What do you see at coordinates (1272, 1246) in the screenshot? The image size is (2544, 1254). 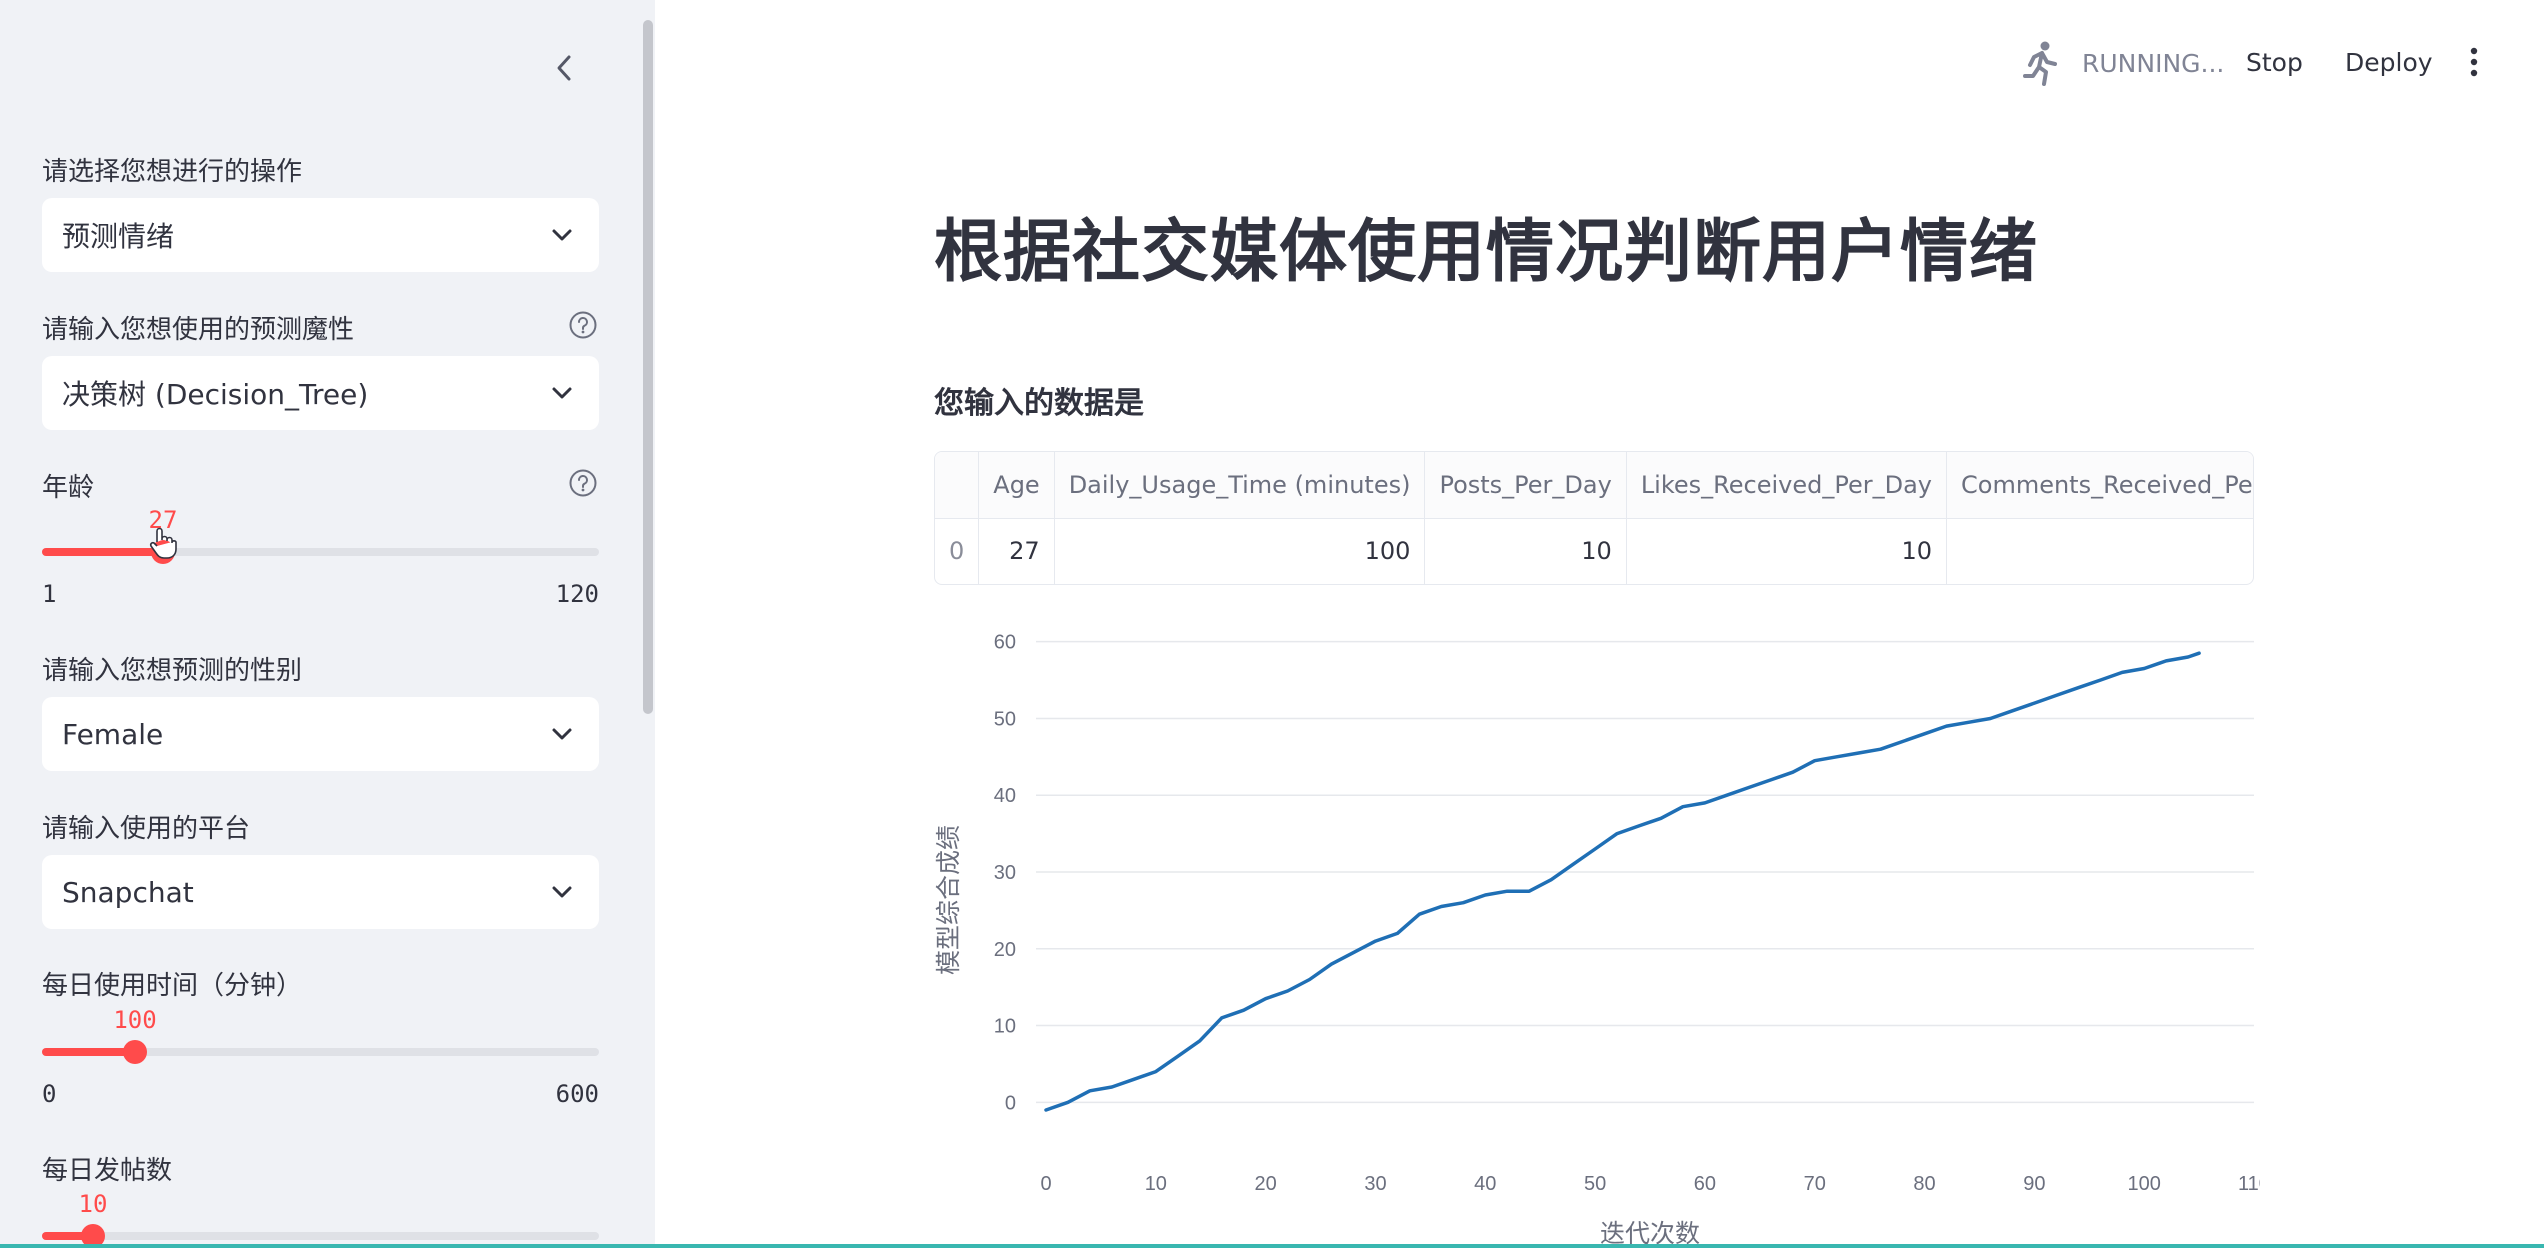 I see `bottom-border` at bounding box center [1272, 1246].